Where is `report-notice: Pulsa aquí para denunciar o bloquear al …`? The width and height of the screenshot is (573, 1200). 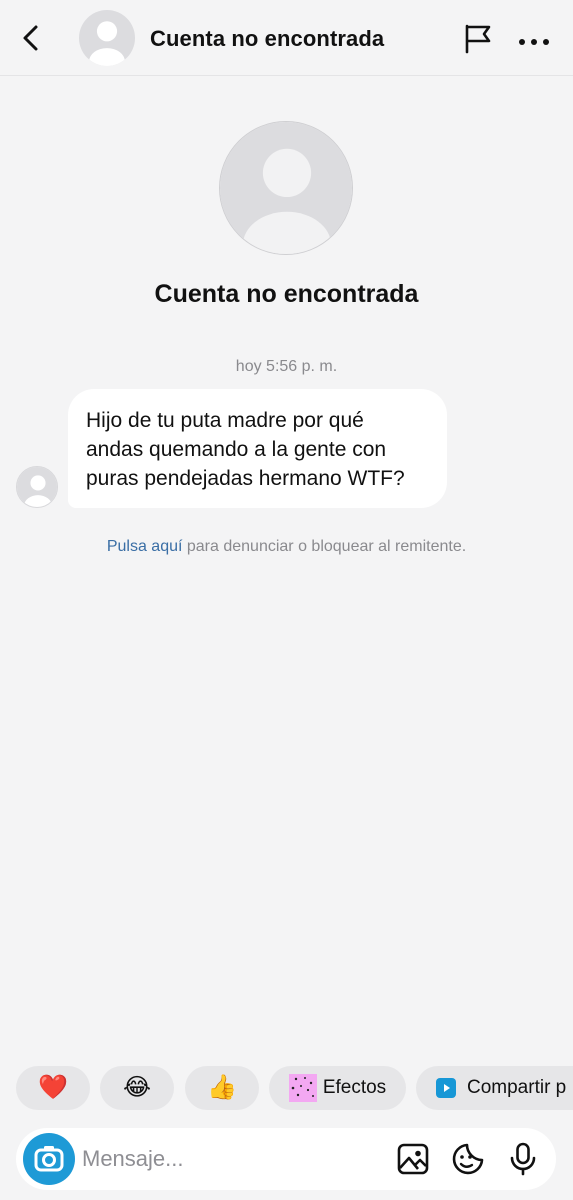
report-notice: Pulsa aquí para denunciar o bloquear al … is located at coordinates (286, 547).